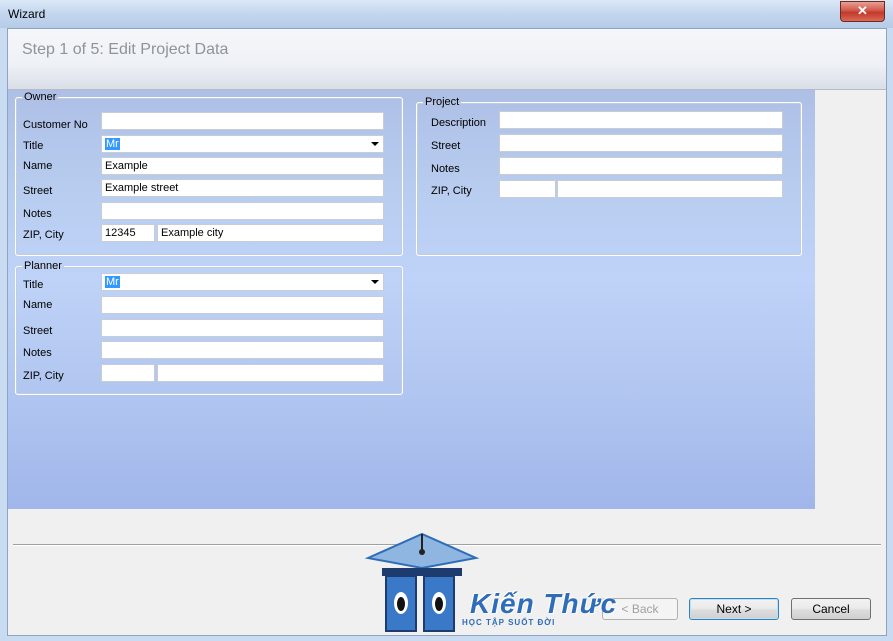 This screenshot has height=641, width=893. Describe the element at coordinates (37, 214) in the screenshot. I see `owner-notes-label: Notes` at that location.